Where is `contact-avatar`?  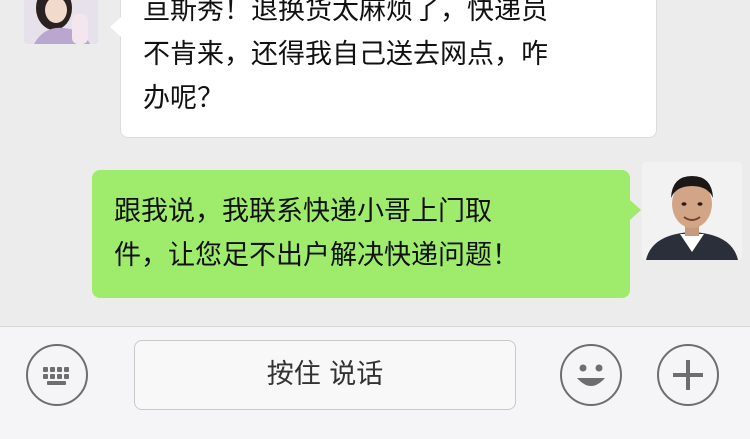 contact-avatar is located at coordinates (61, 22).